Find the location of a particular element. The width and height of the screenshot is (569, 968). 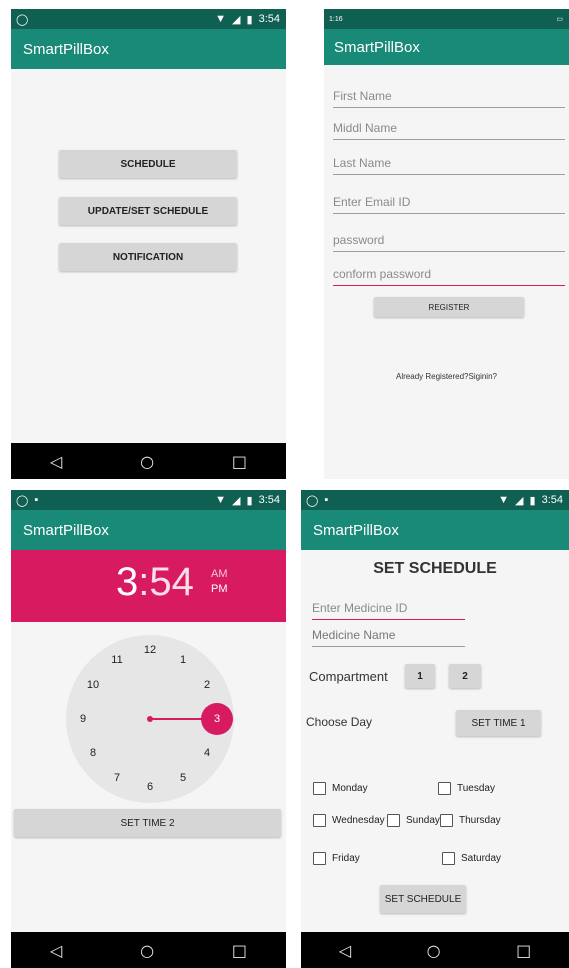

friday-checkbox: Friday is located at coordinates (336, 858).